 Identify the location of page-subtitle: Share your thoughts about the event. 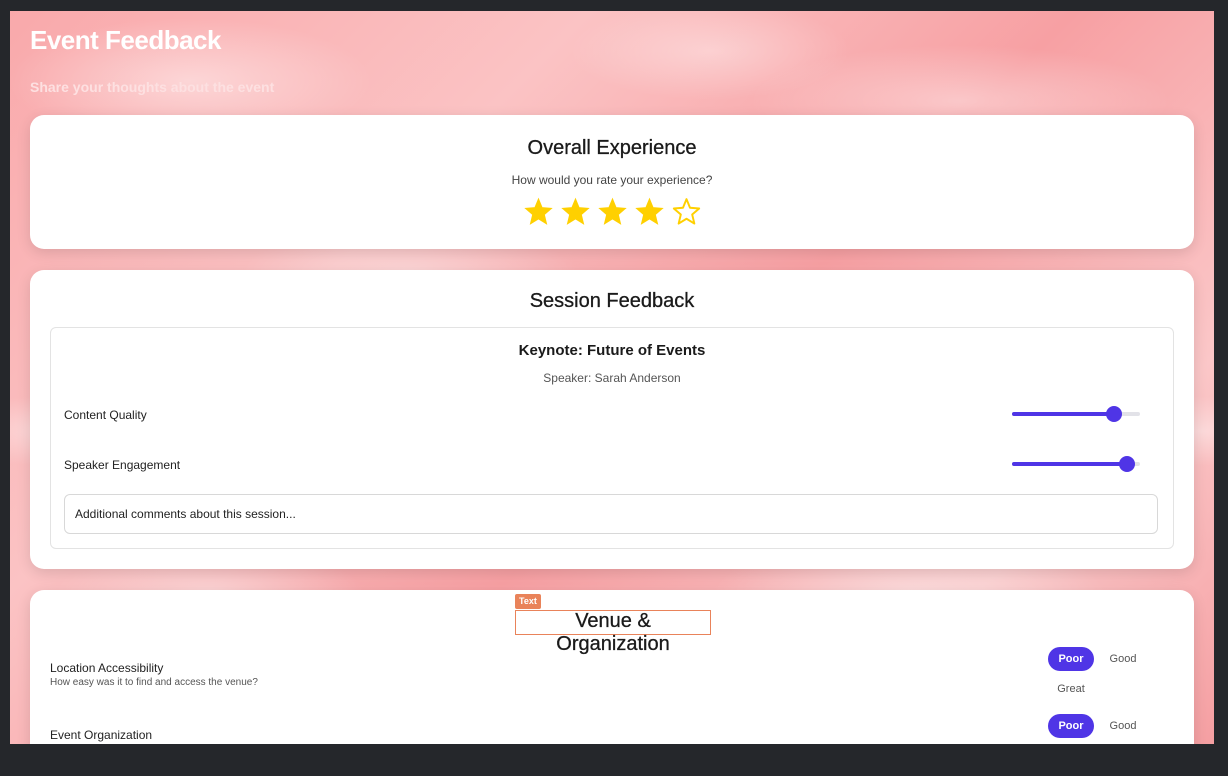
(152, 87).